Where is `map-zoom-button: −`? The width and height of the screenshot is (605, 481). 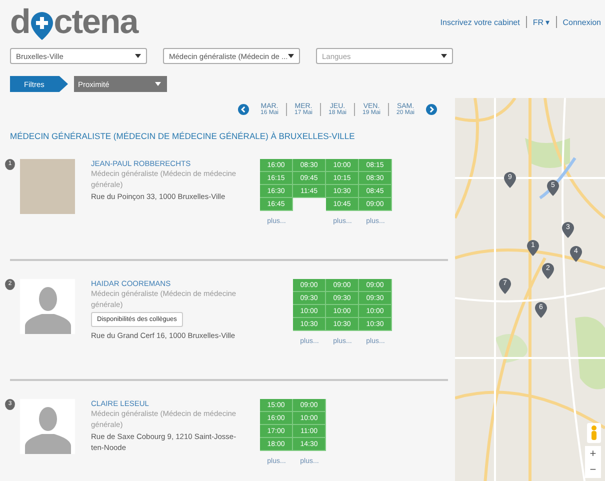
map-zoom-button: − is located at coordinates (593, 470).